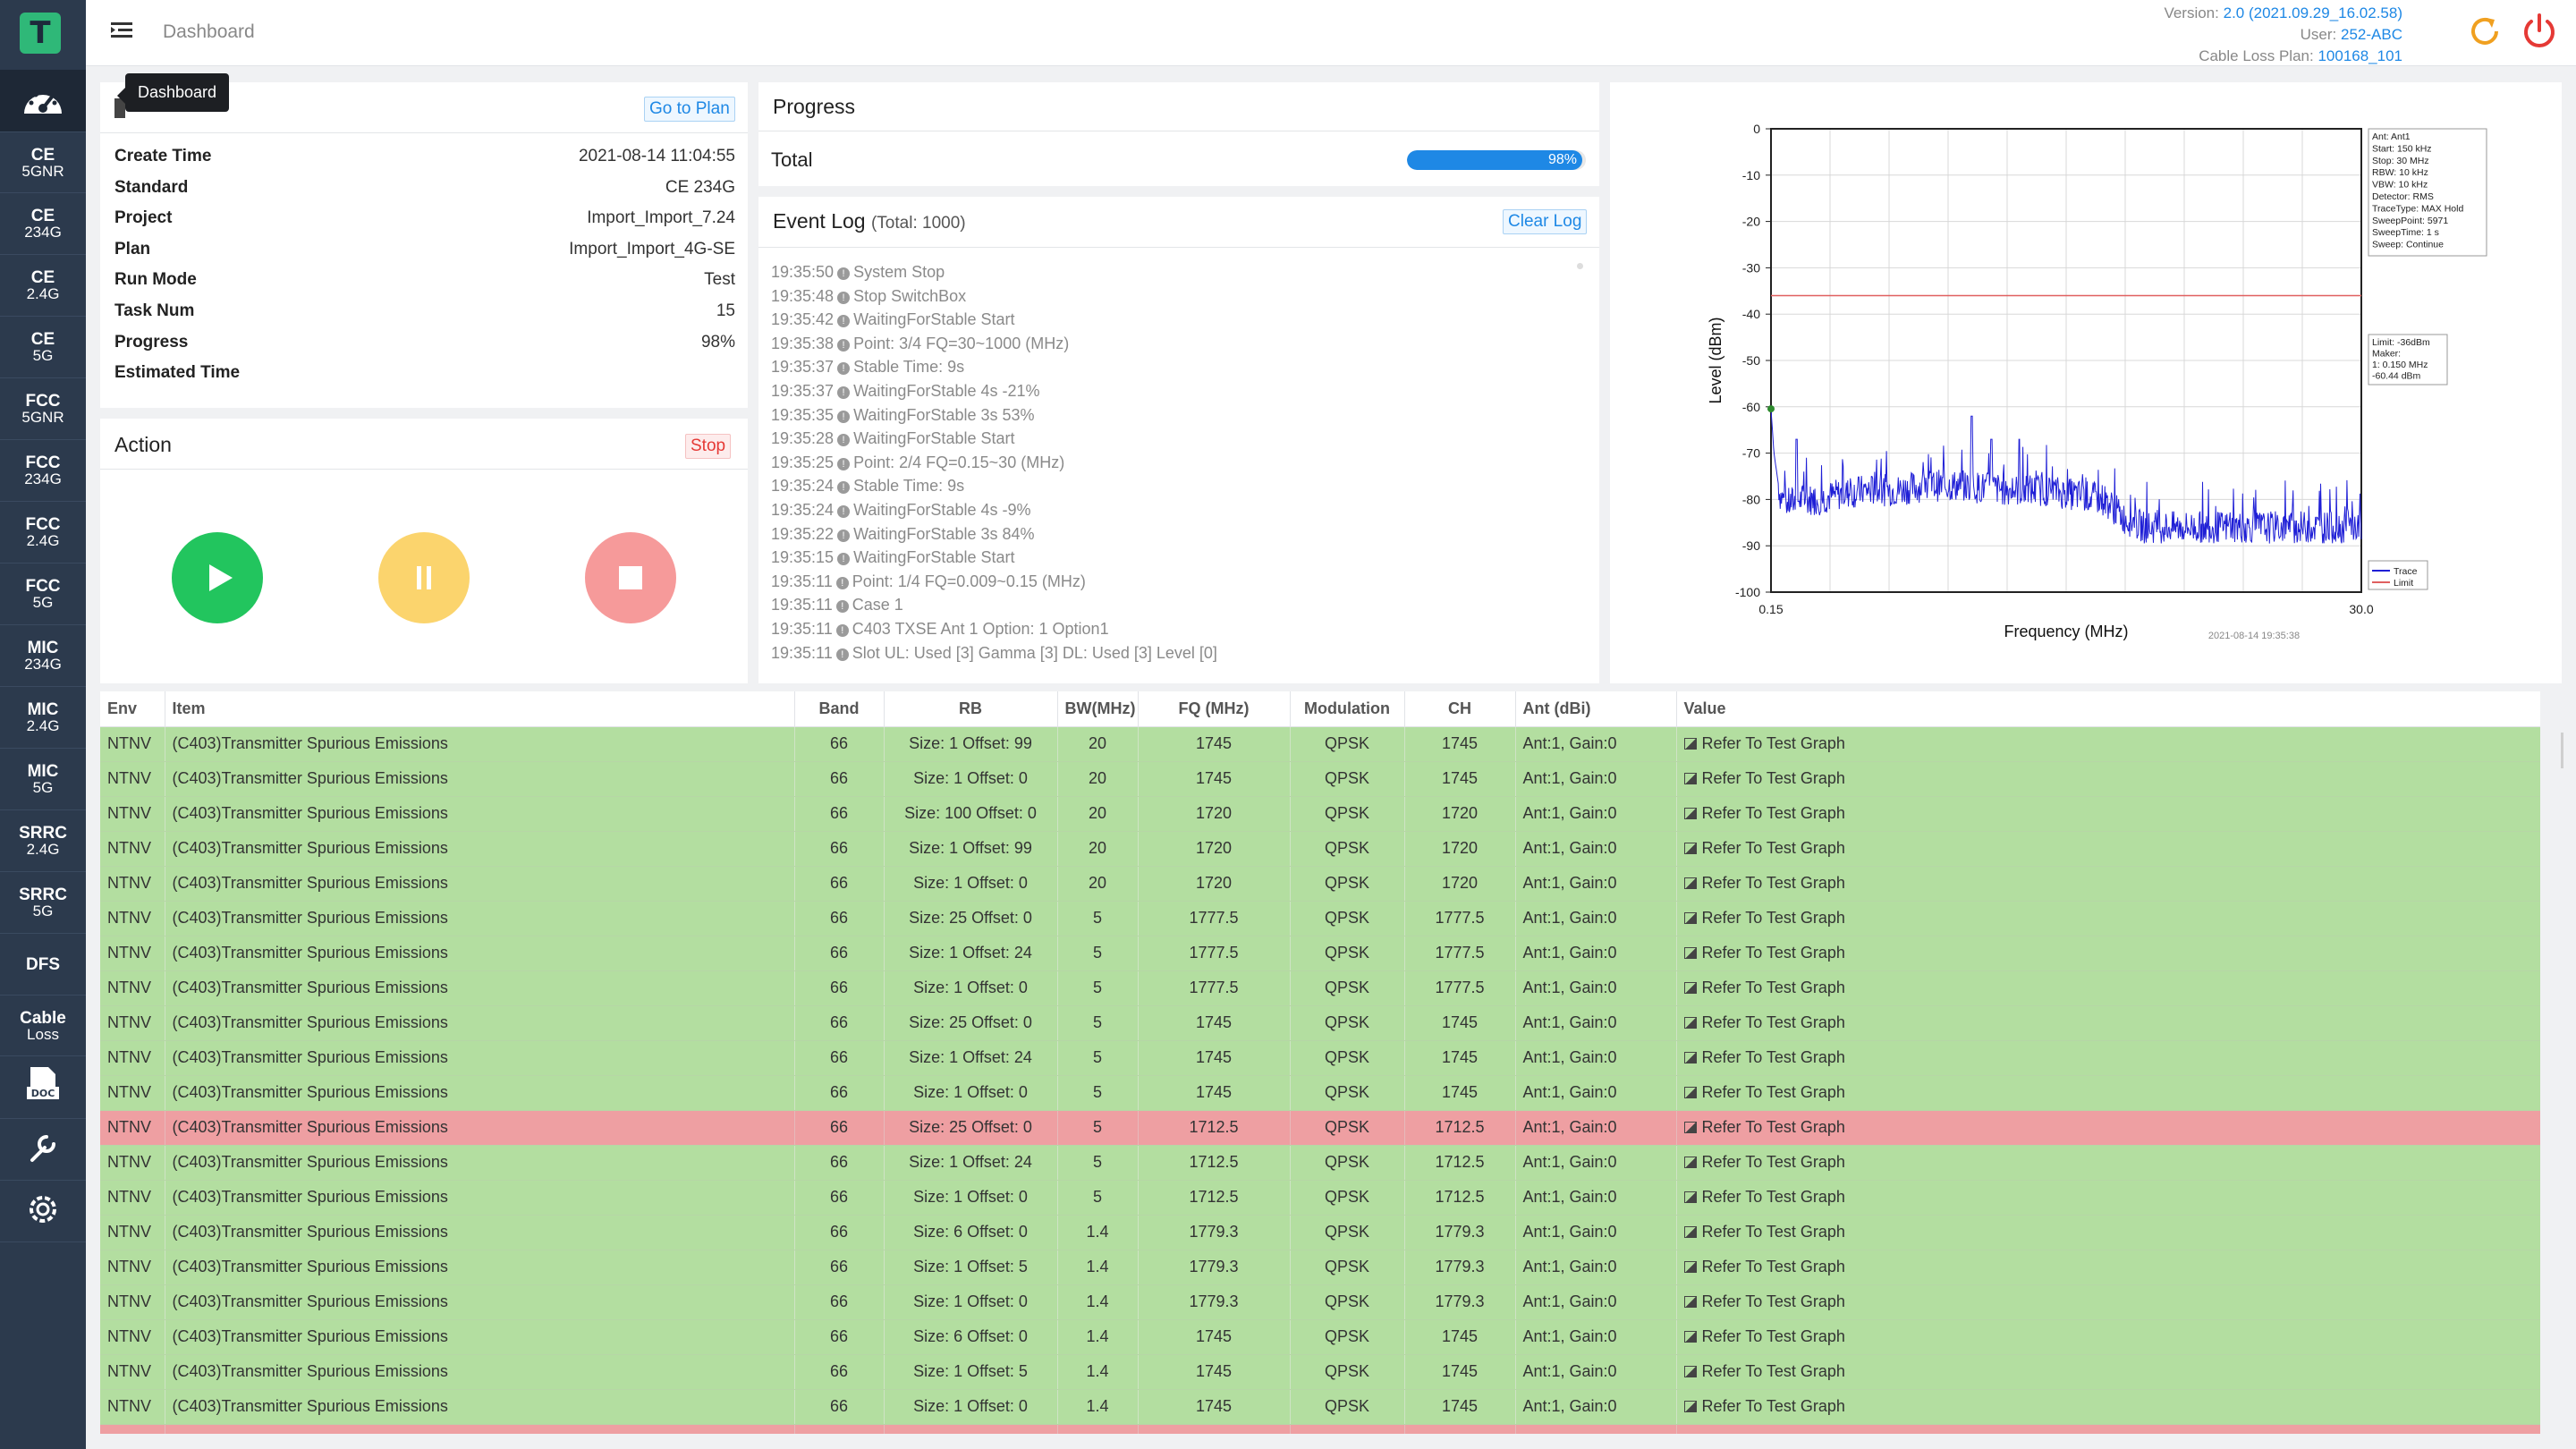  Describe the element at coordinates (424, 577) in the screenshot. I see `pause-button` at that location.